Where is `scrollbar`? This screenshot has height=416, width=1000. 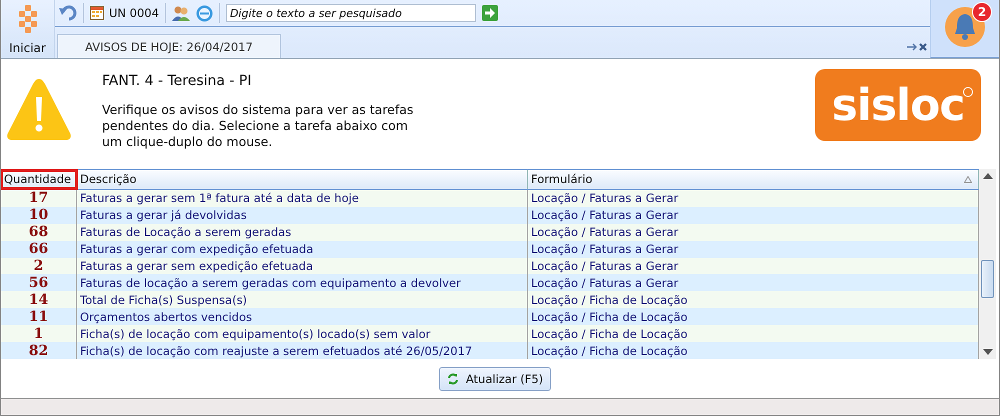 scrollbar is located at coordinates (987, 264).